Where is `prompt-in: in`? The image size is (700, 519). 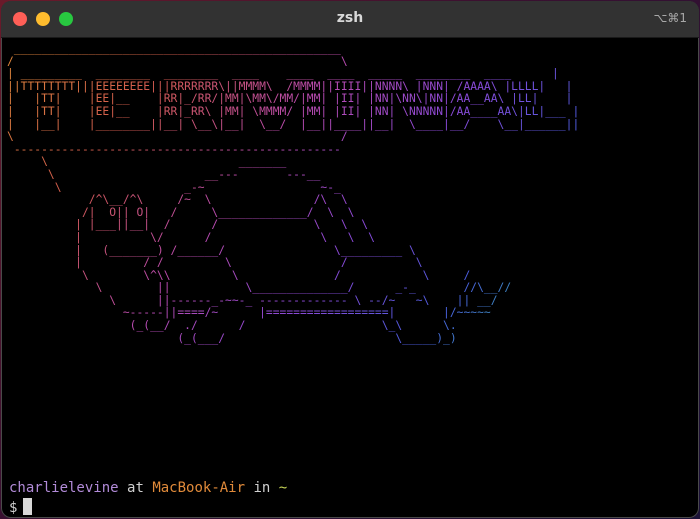 prompt-in: in is located at coordinates (262, 488).